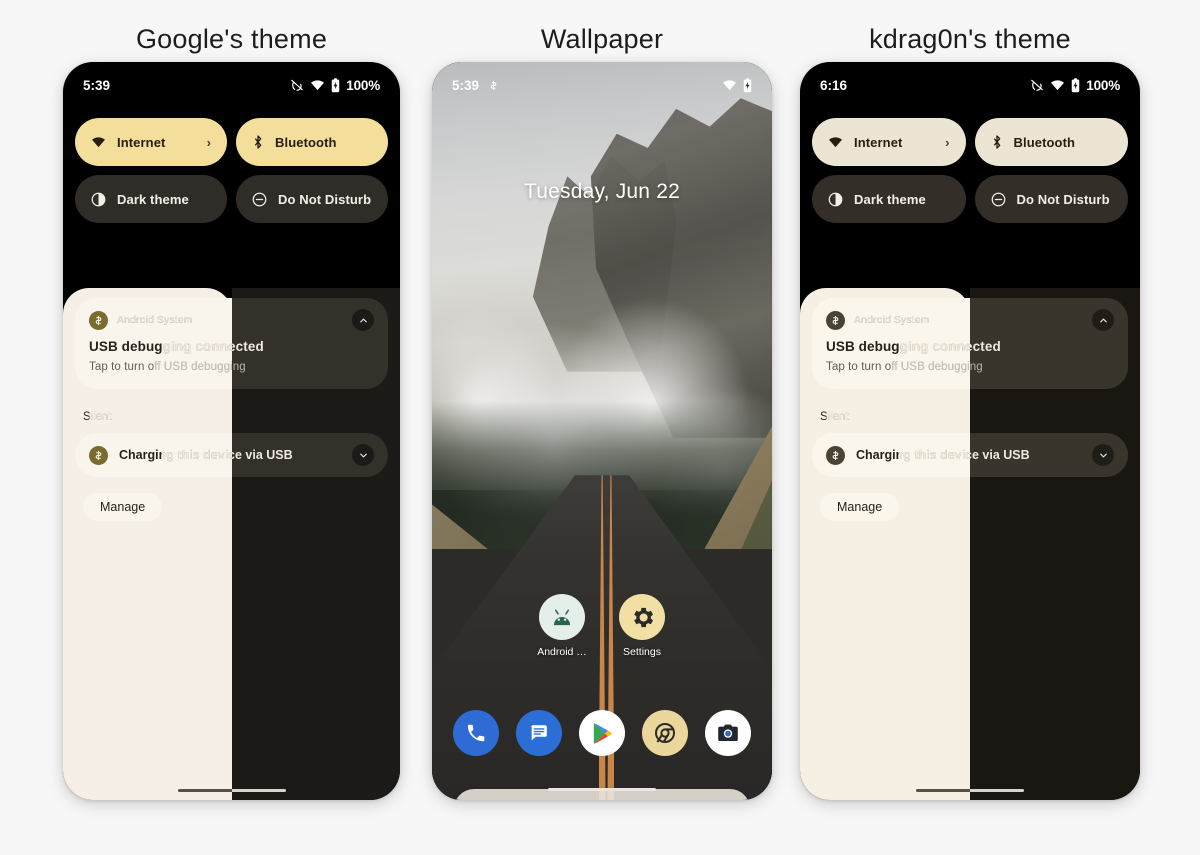  What do you see at coordinates (539, 733) in the screenshot?
I see `dock-app-messages` at bounding box center [539, 733].